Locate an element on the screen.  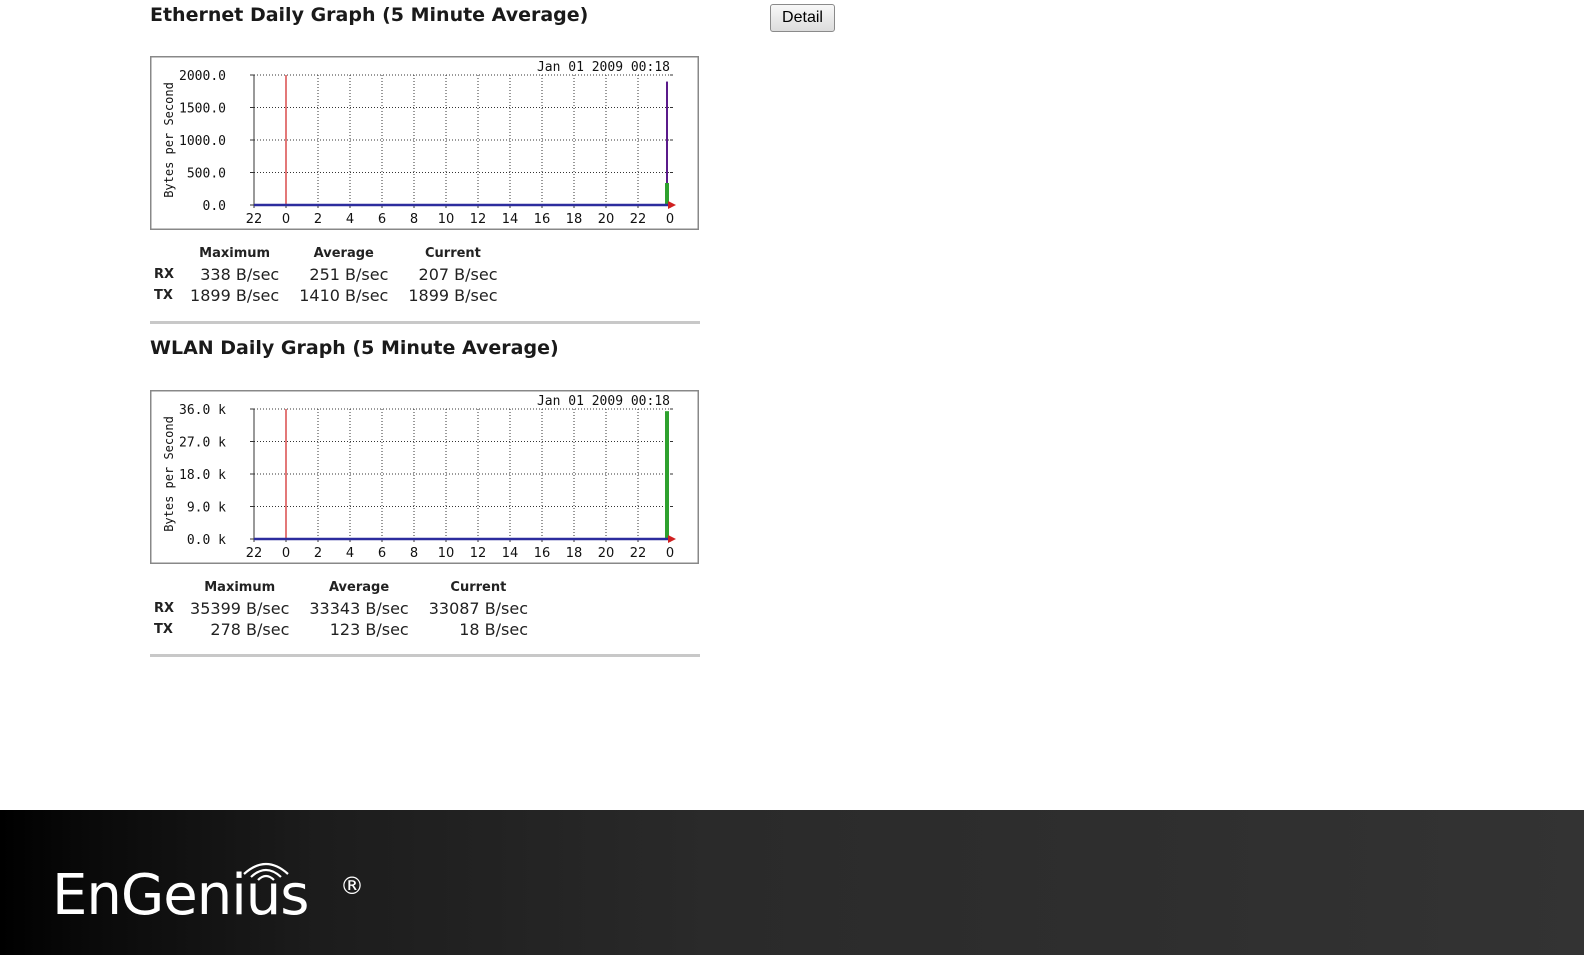
rx-series-bar is located at coordinates (667, 475).